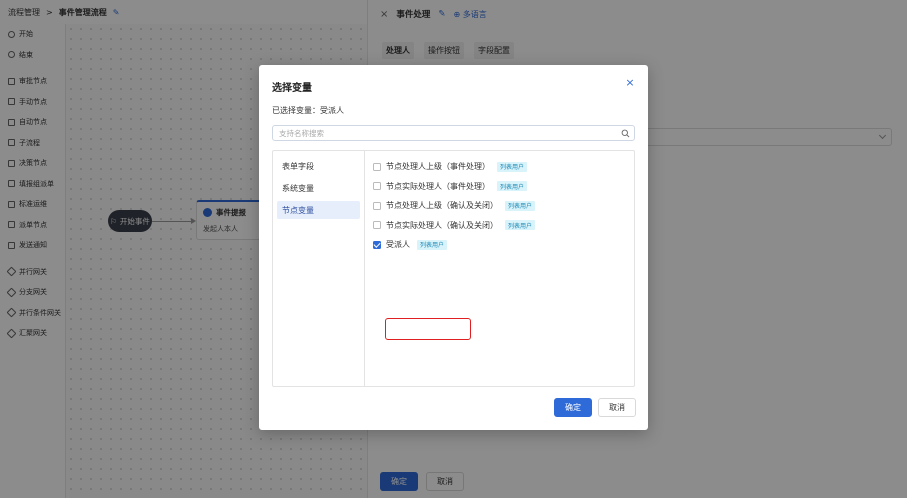 This screenshot has height=498, width=907. I want to click on list-item-selected: 受派人 列表用户, so click(503, 245).